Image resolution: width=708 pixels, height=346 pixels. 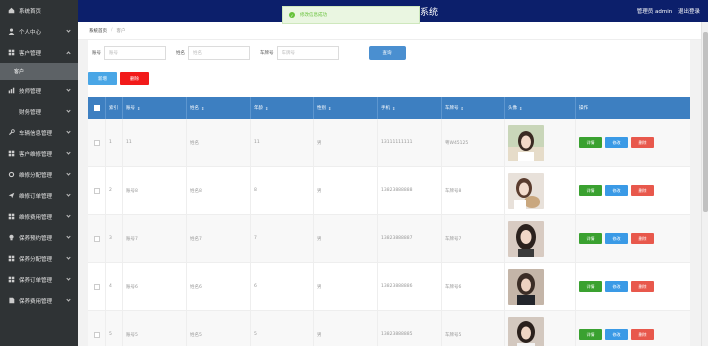 I want to click on avatar, so click(x=526, y=190).